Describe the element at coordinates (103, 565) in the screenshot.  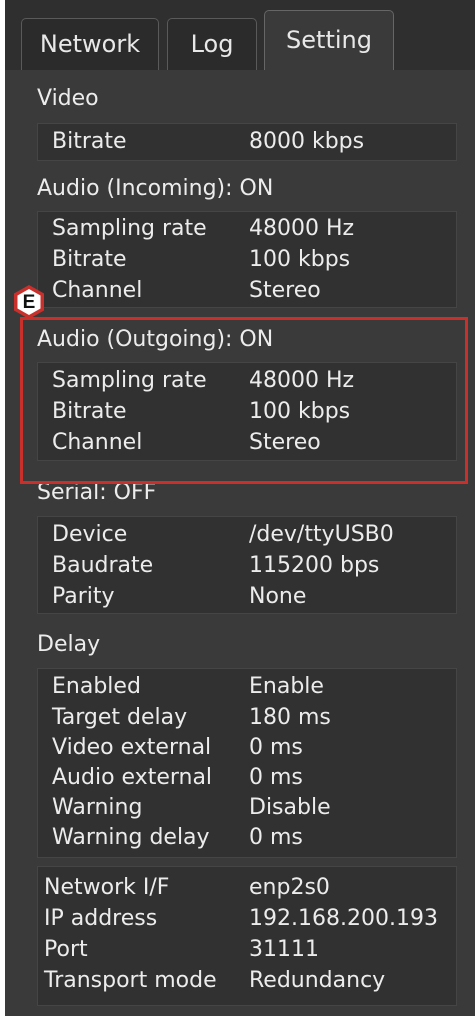
I see `setting-label: Baudrate` at that location.